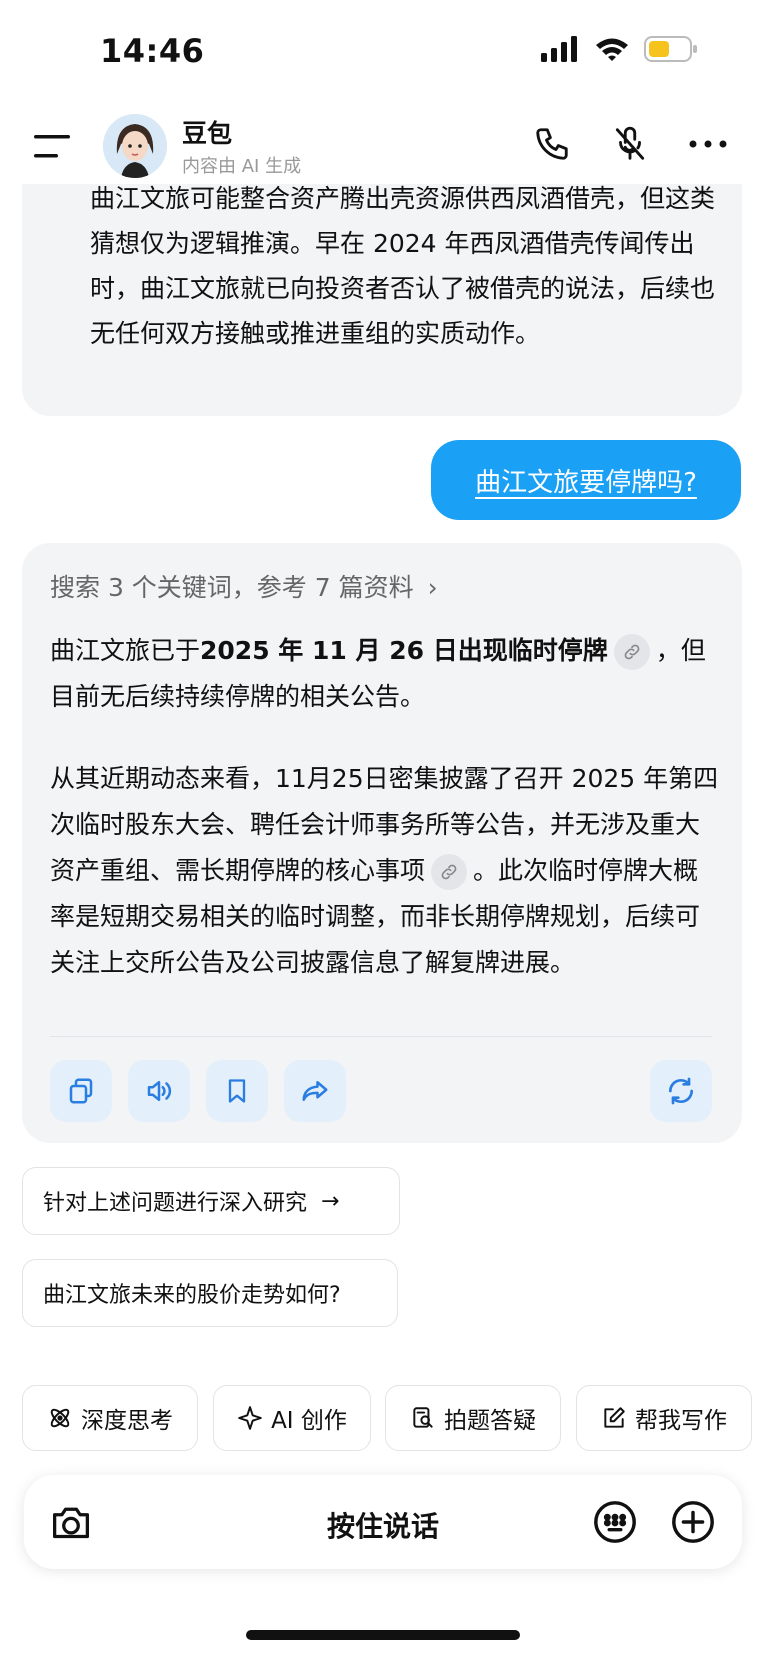  I want to click on regenerate-button, so click(681, 1091).